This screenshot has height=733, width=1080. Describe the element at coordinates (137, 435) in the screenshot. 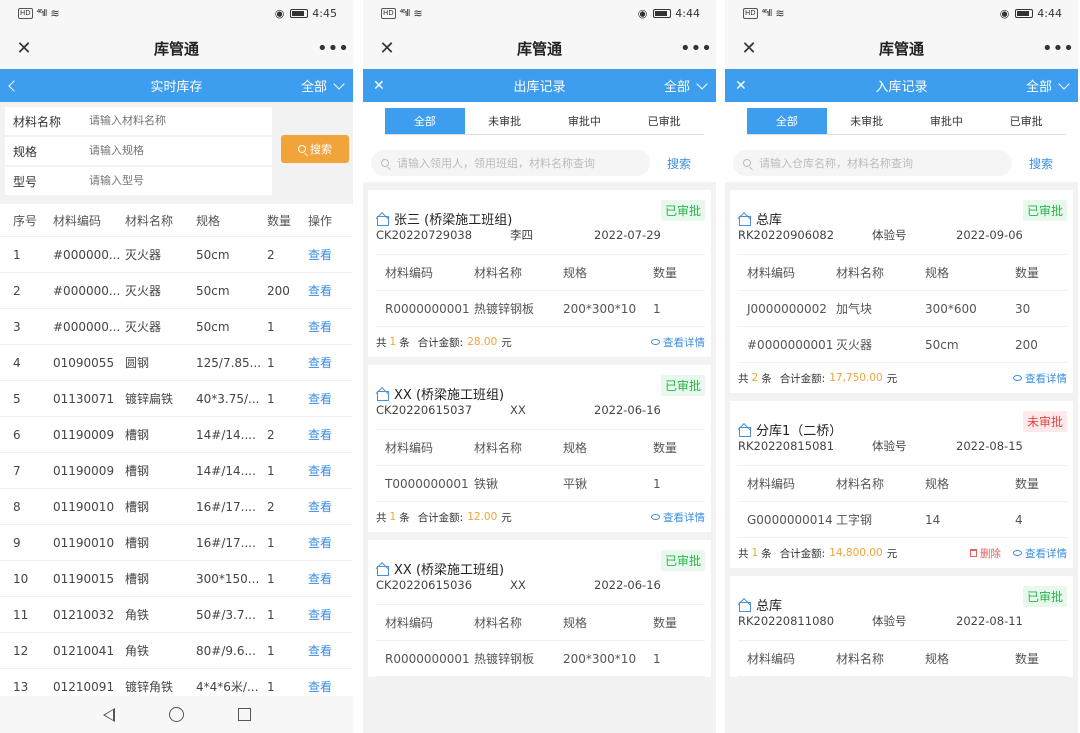

I see `table-cell: 槽钢` at that location.